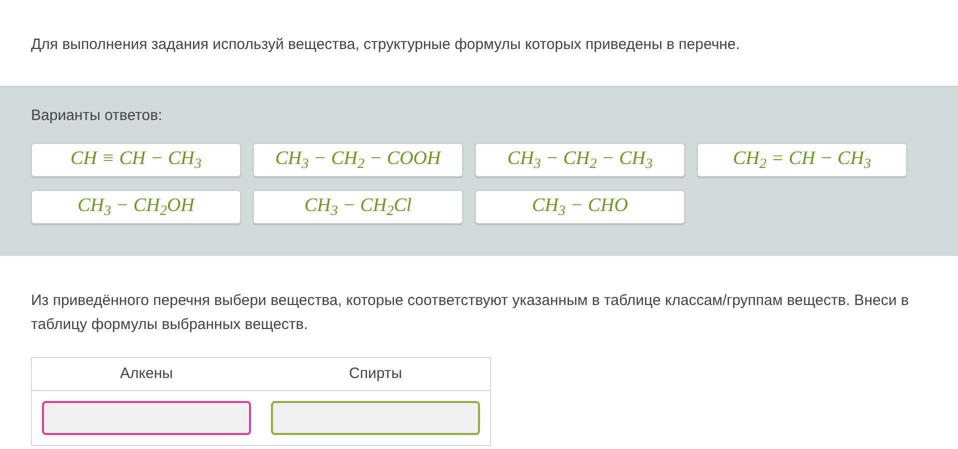 The image size is (958, 449). What do you see at coordinates (136, 159) in the screenshot?
I see `formula-option: CH ≡ CH − CH$_{3}$` at bounding box center [136, 159].